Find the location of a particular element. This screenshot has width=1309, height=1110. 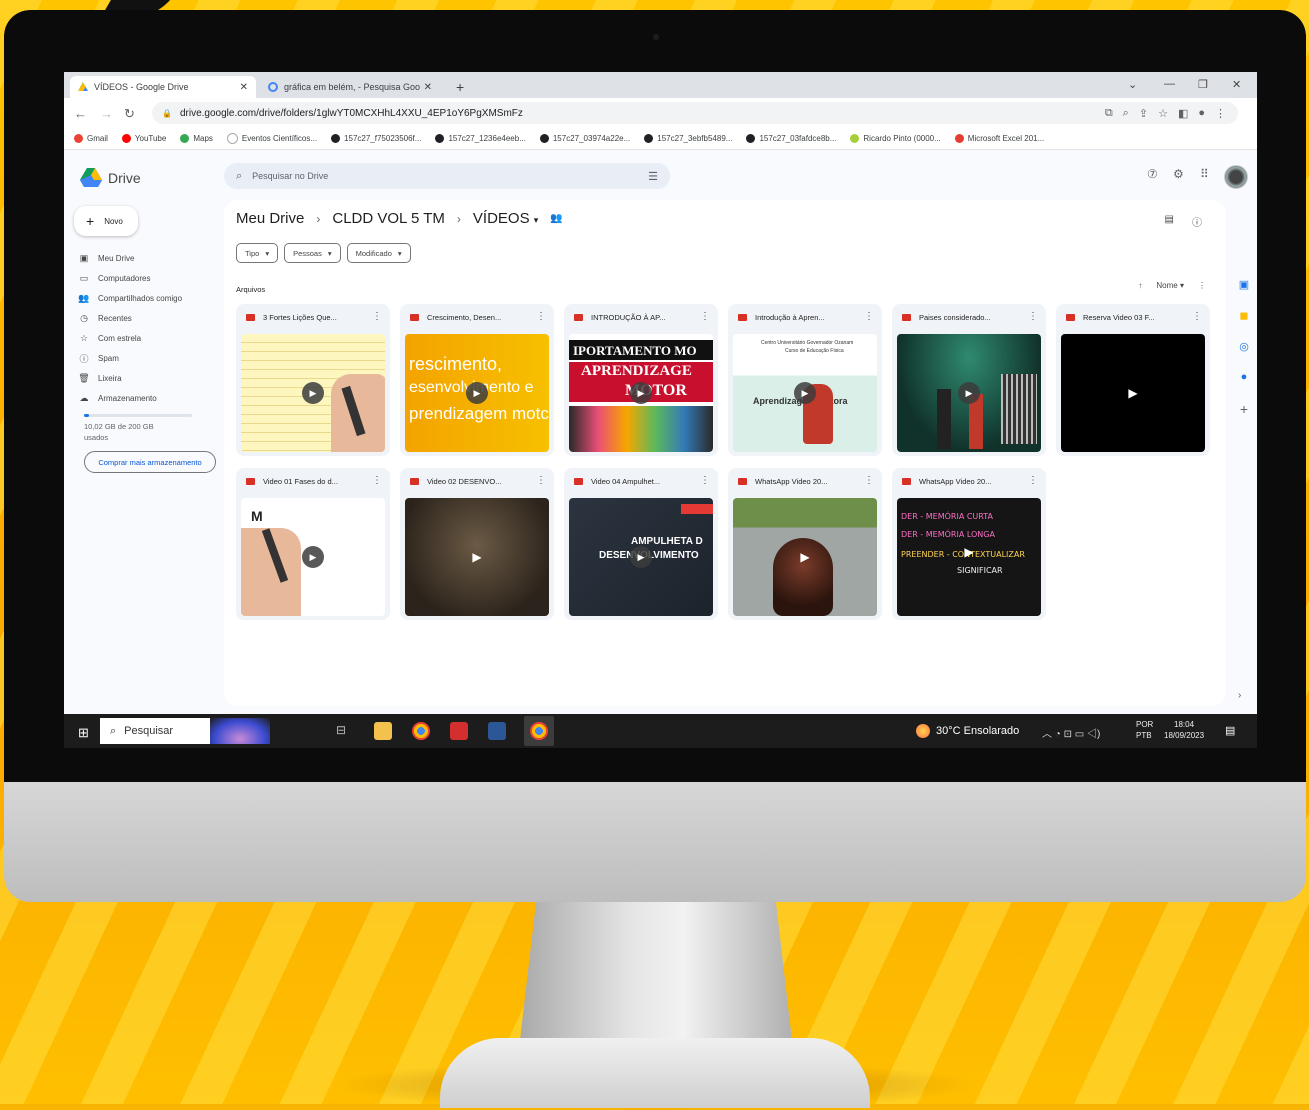

tune-icon: ☰ is located at coordinates (653, 176).